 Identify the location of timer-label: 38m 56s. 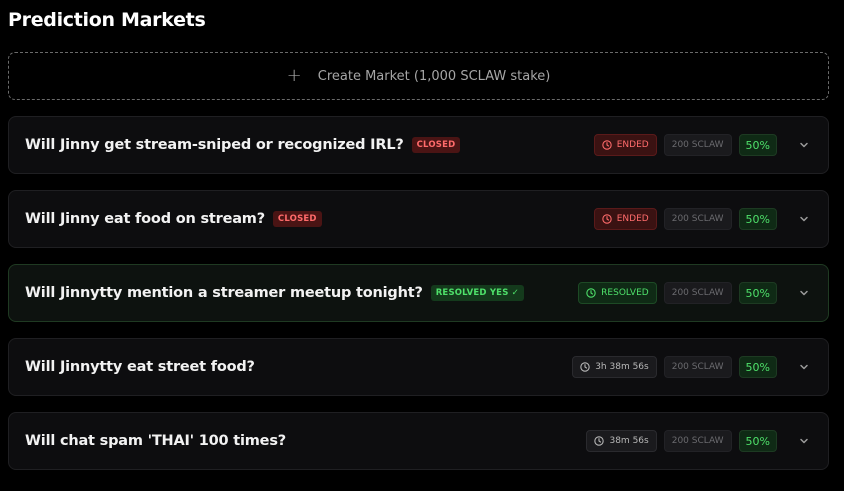
(629, 441).